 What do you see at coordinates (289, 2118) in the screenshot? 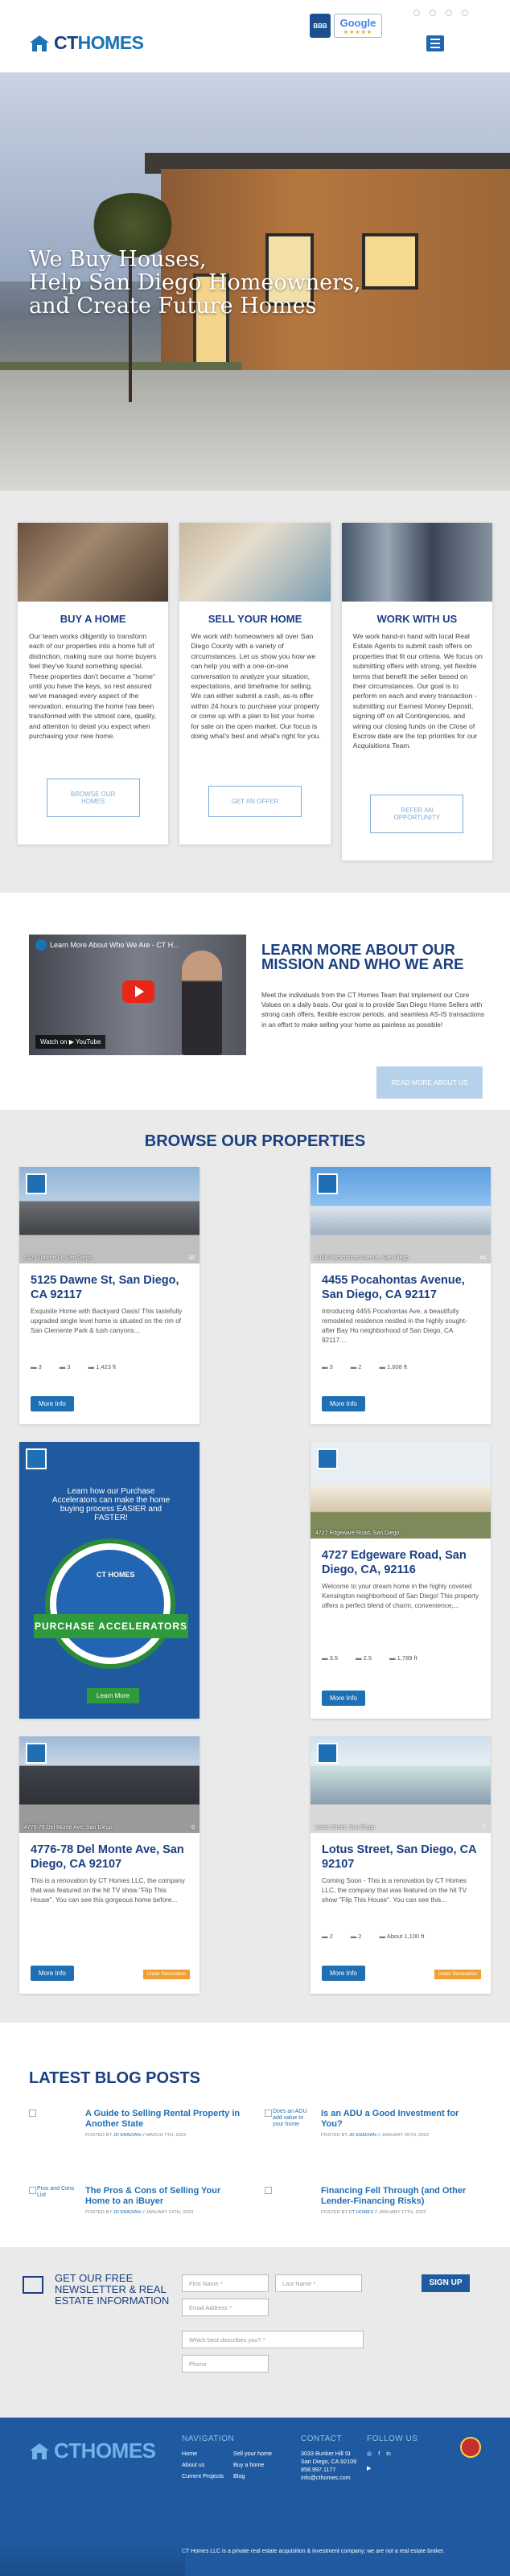
I see `post-thumbnail: Does an ADU add value to your home` at bounding box center [289, 2118].